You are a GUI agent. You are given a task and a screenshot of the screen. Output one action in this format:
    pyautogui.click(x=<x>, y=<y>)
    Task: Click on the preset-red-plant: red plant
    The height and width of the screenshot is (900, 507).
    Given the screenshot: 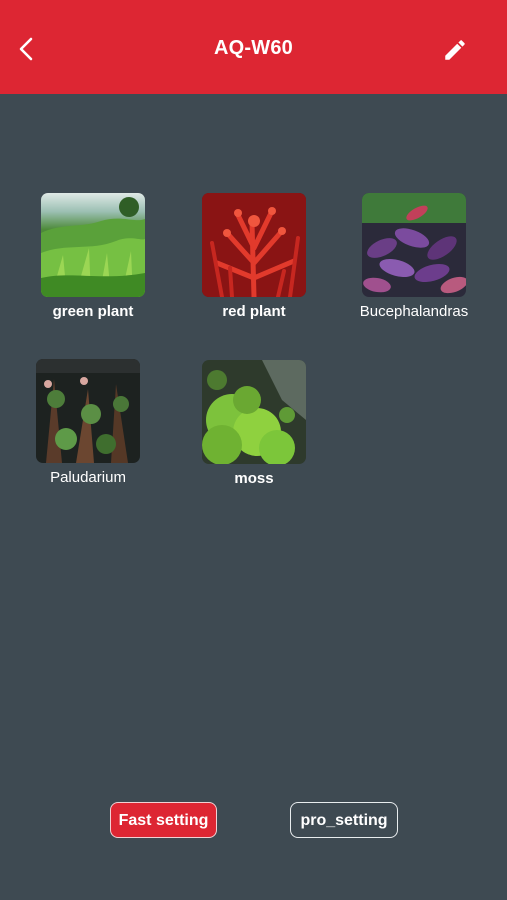 What is the action you would take?
    pyautogui.click(x=254, y=256)
    